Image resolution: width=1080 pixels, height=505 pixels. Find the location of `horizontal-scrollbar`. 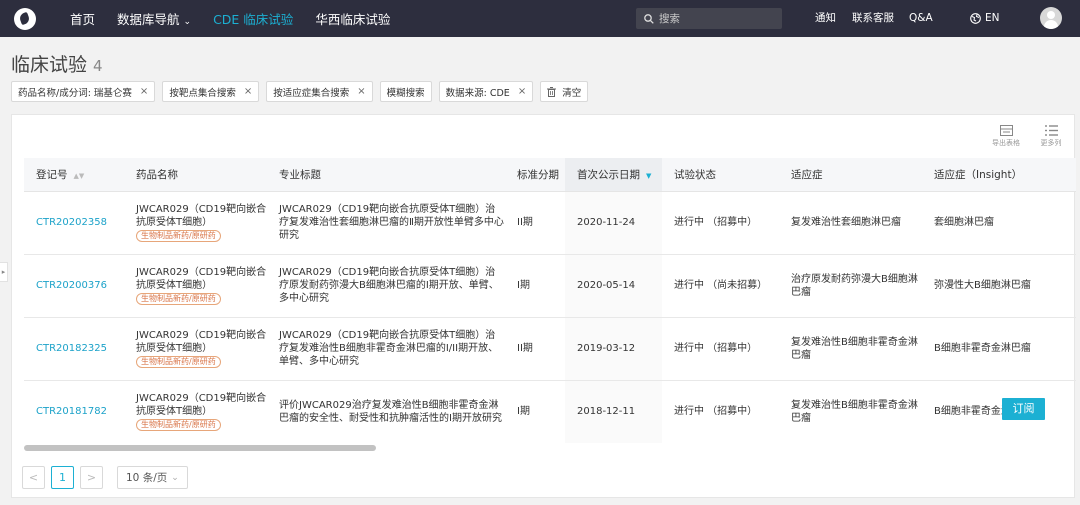

horizontal-scrollbar is located at coordinates (550, 448).